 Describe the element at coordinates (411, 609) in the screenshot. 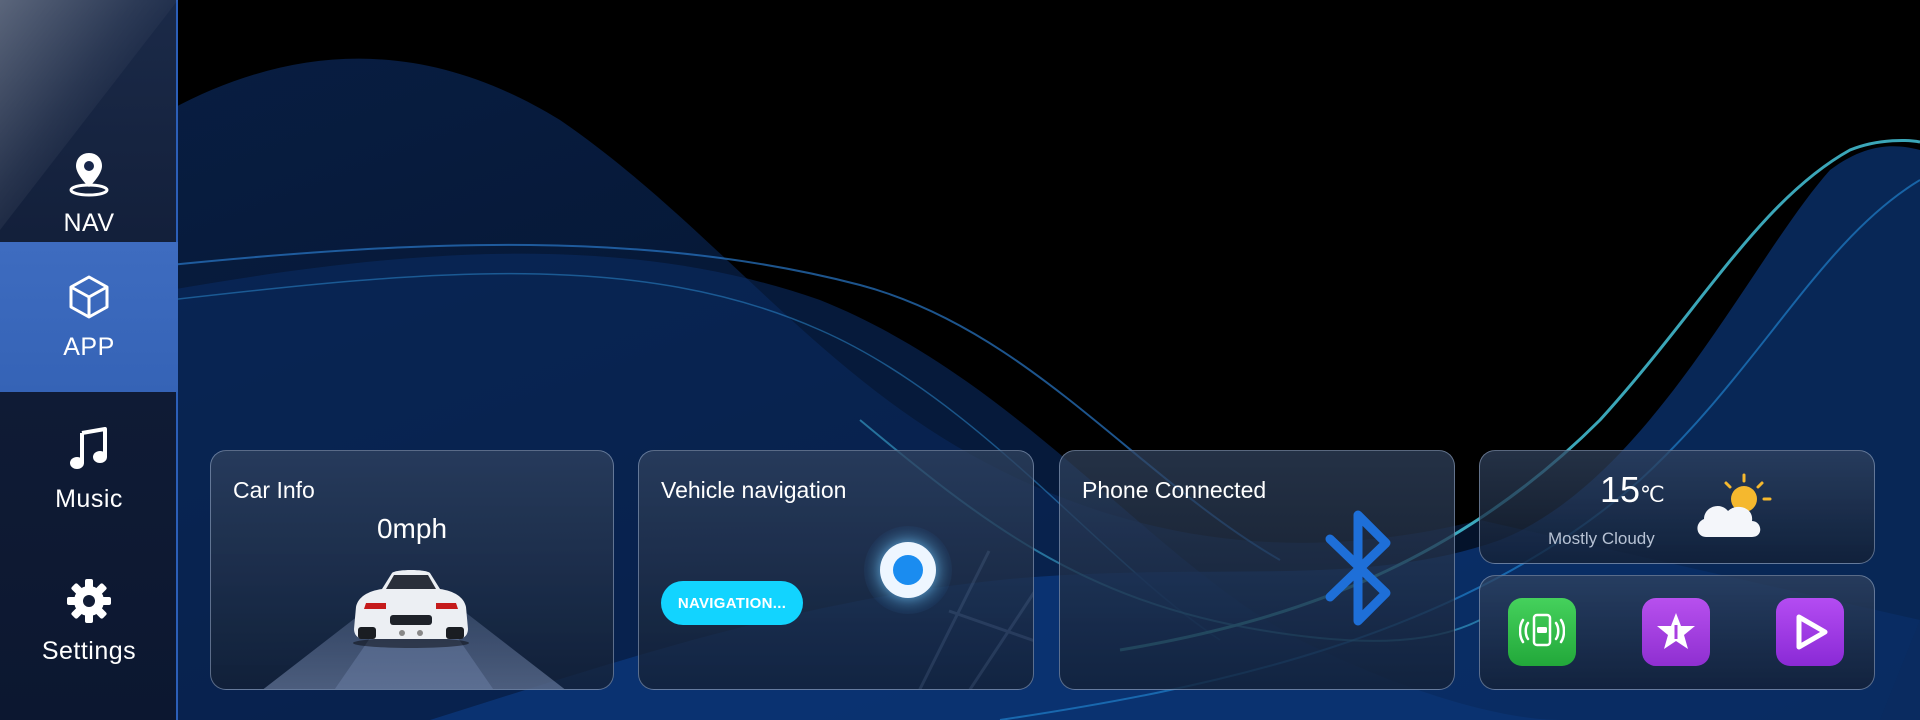

I see `car-image` at that location.